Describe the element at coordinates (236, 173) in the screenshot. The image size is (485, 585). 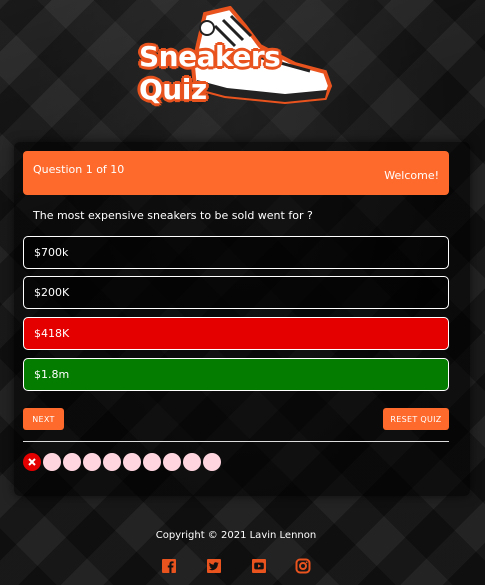
I see `quiz-header: Question 1 of 10 Welcome!` at that location.